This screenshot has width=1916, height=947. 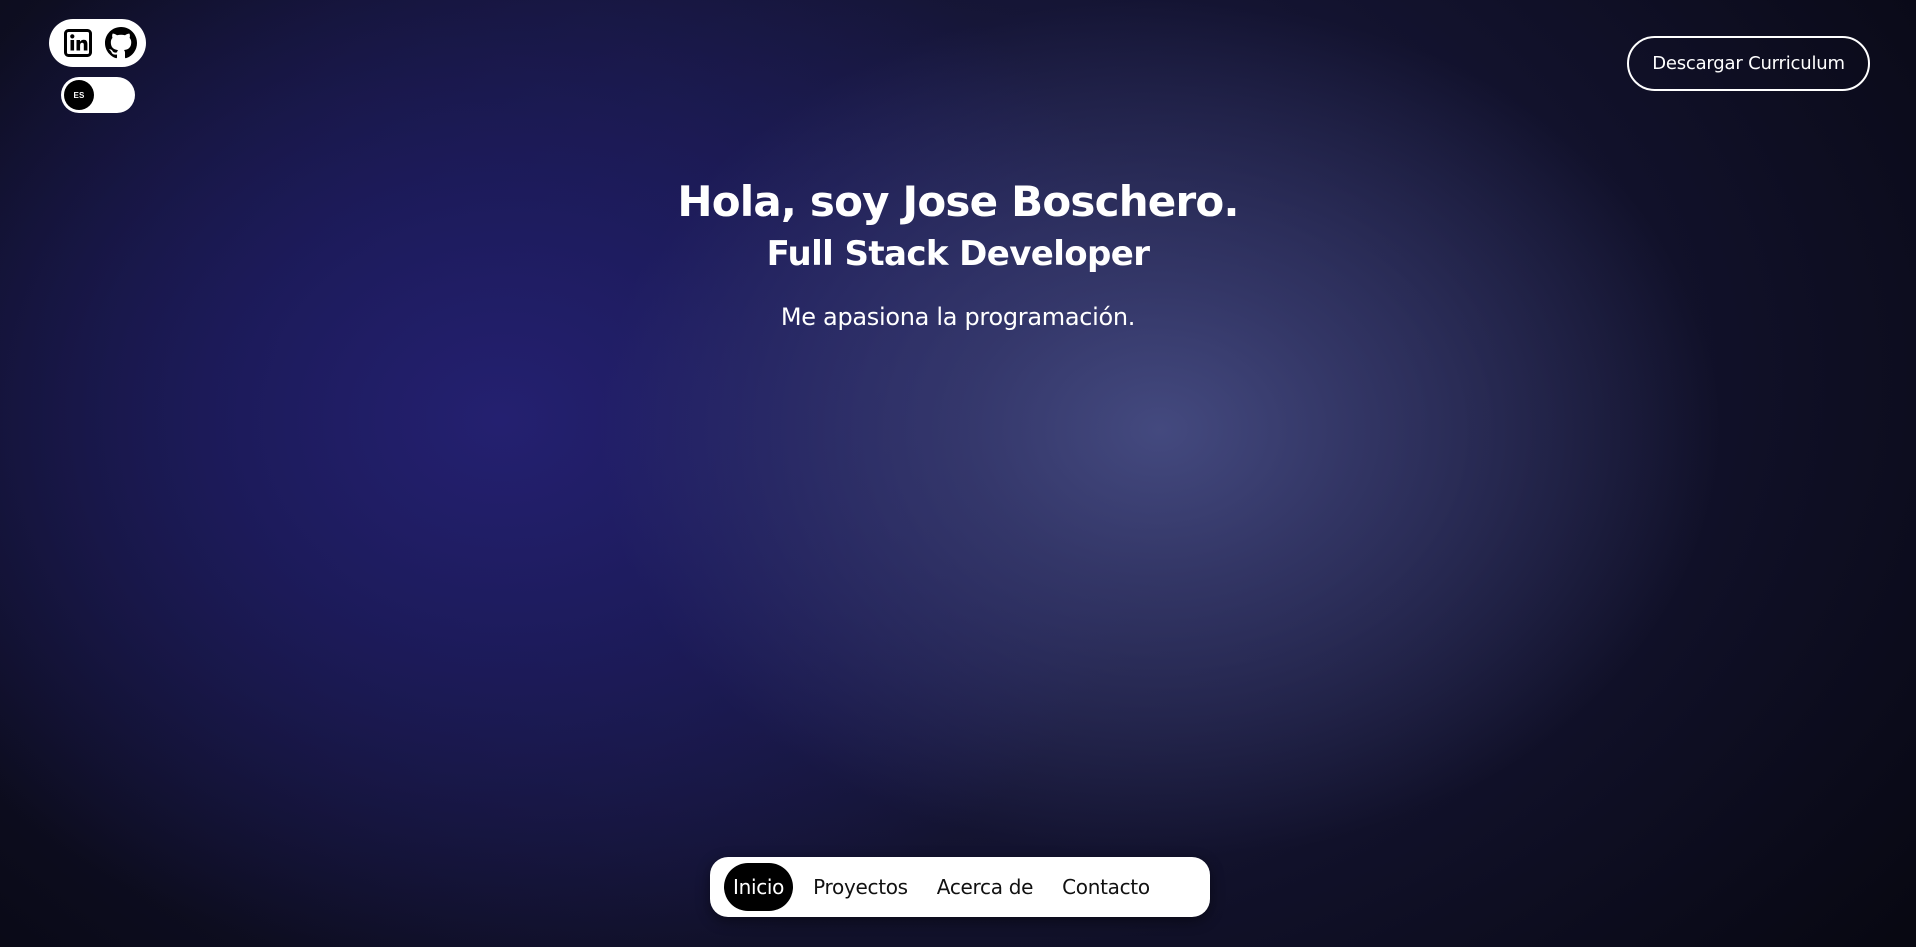 What do you see at coordinates (79, 95) in the screenshot?
I see `language-toggle-knob: ES` at bounding box center [79, 95].